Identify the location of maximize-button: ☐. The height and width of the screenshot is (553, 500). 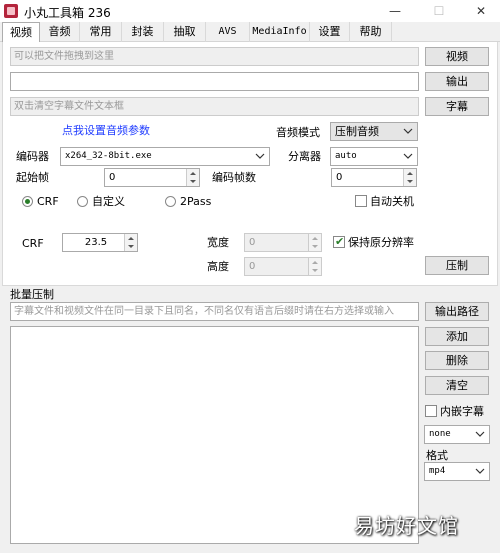
(439, 11).